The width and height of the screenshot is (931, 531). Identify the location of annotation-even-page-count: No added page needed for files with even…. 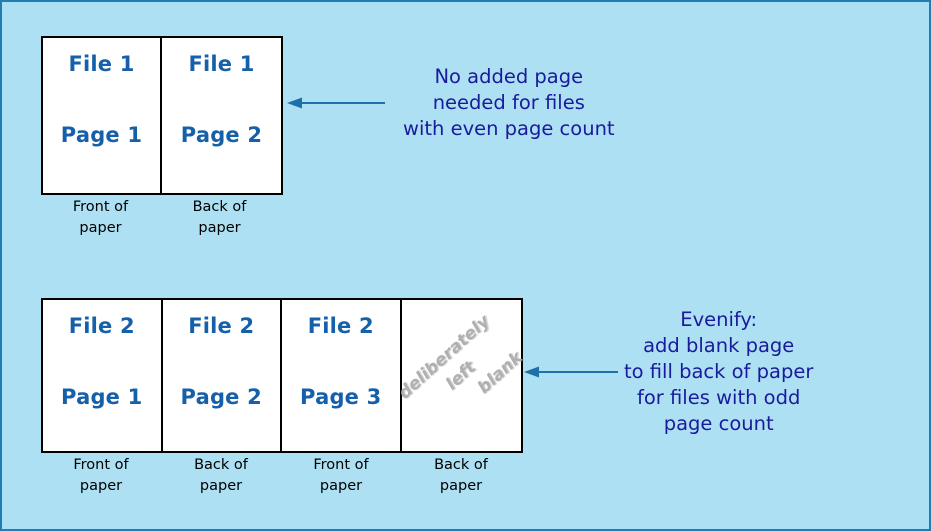
(450, 103).